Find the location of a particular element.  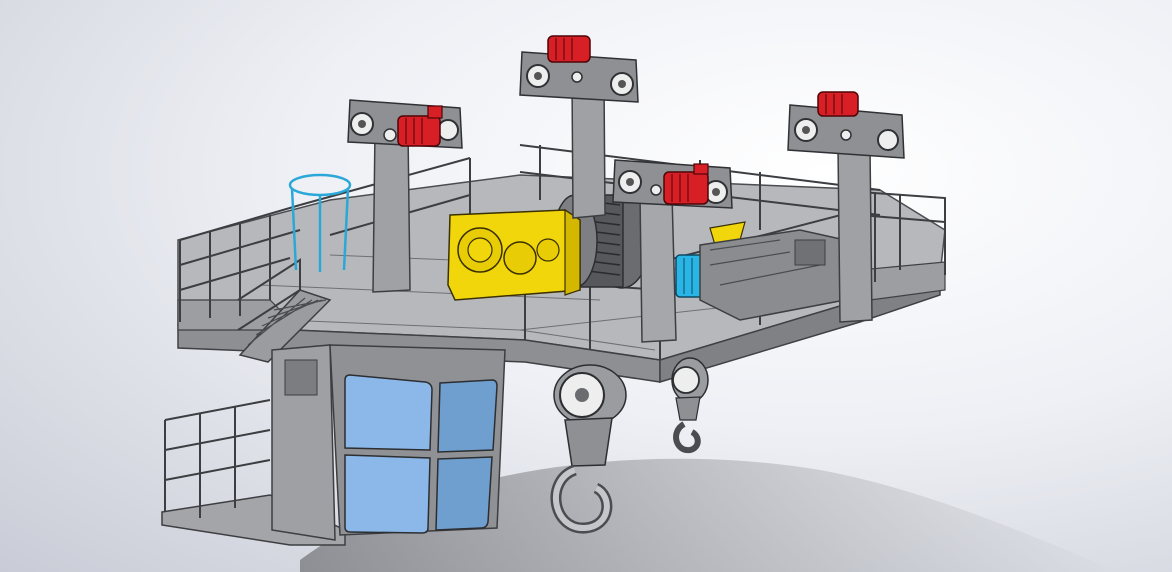

operator-cabin is located at coordinates (333, 445).